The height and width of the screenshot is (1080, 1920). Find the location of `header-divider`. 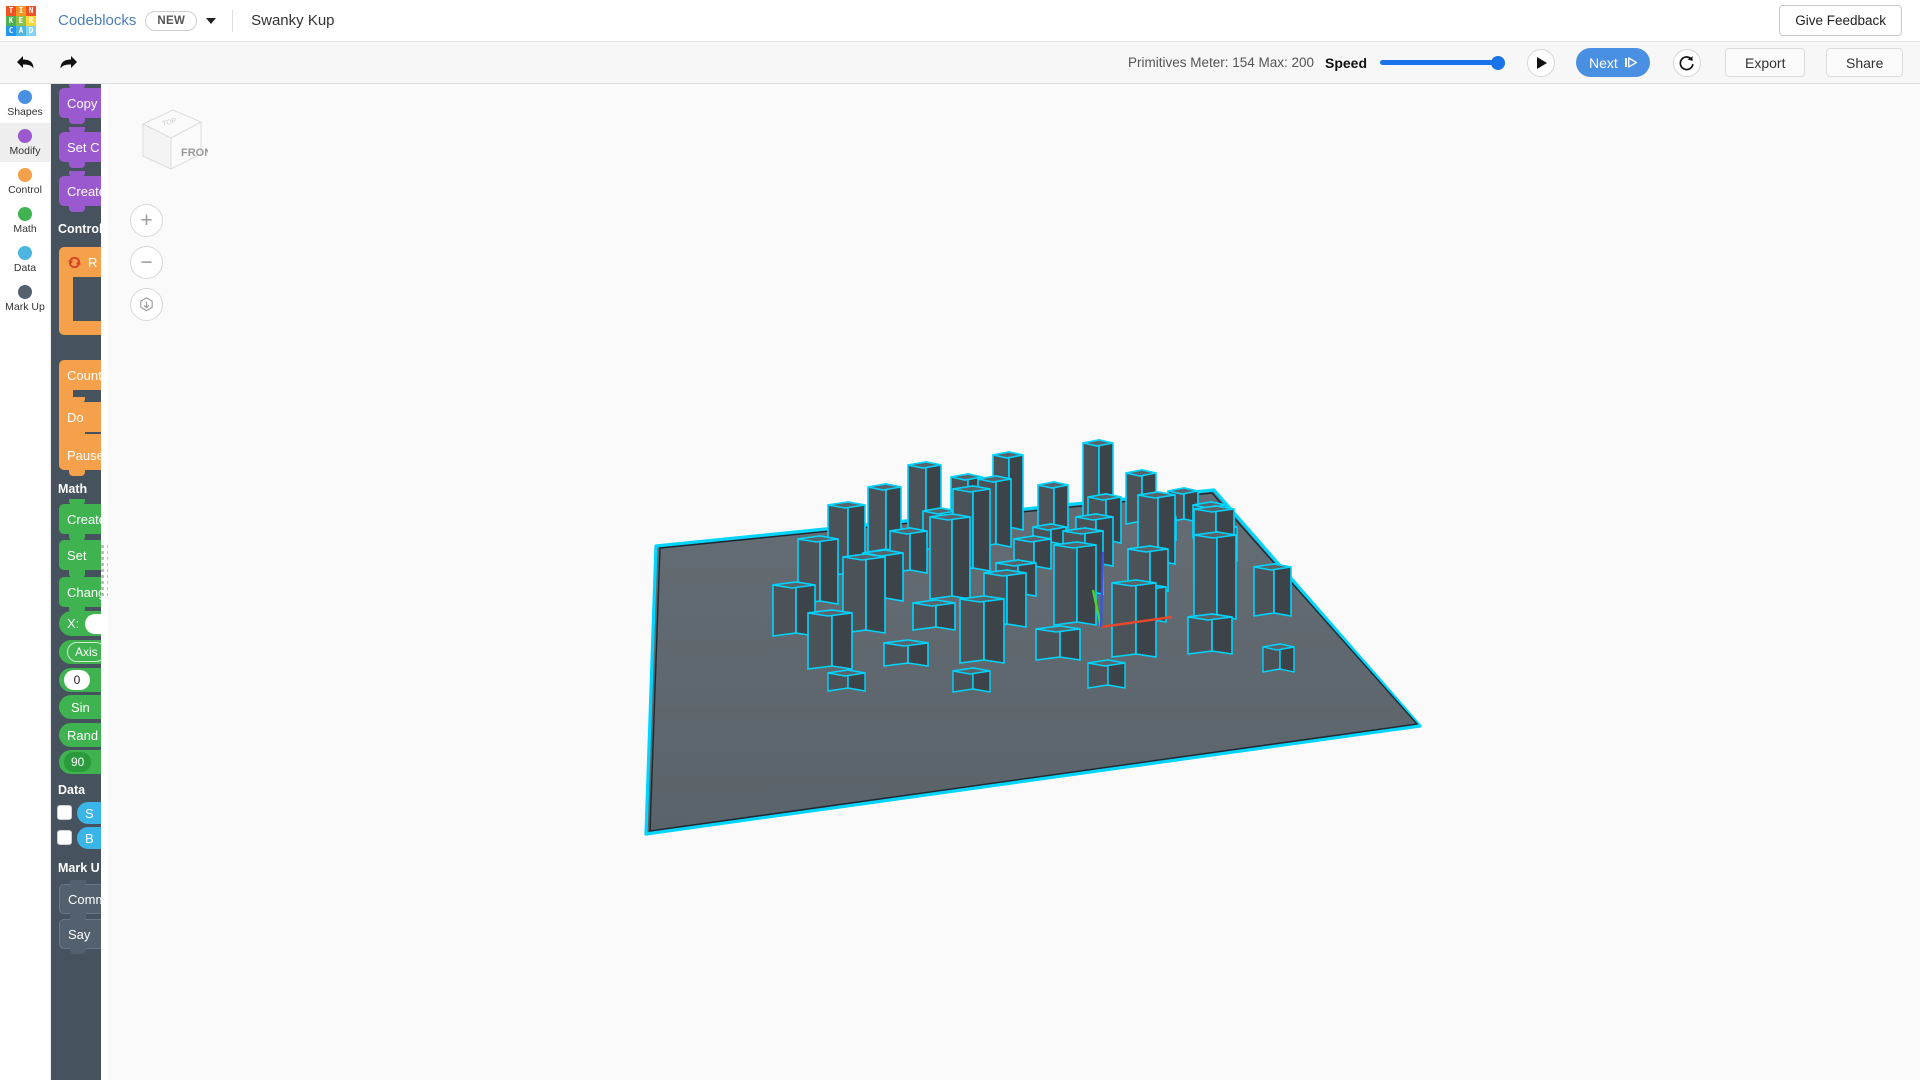

header-divider is located at coordinates (233, 20).